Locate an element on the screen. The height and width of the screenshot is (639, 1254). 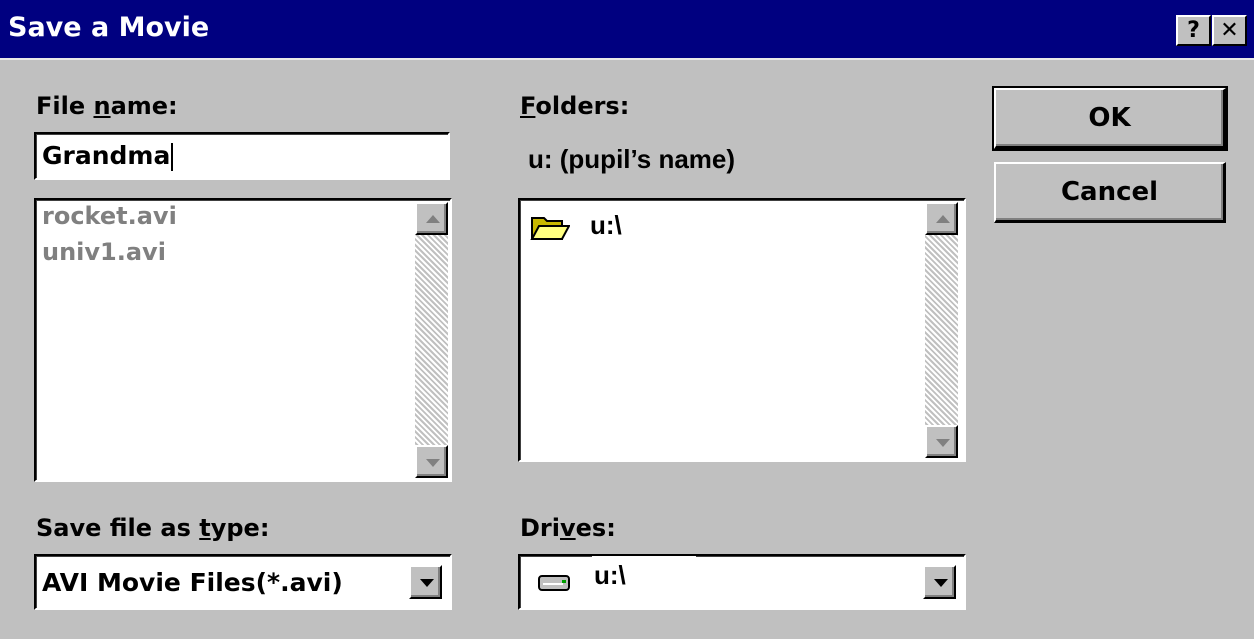
file-list-item: rocket.avi is located at coordinates (109, 216).